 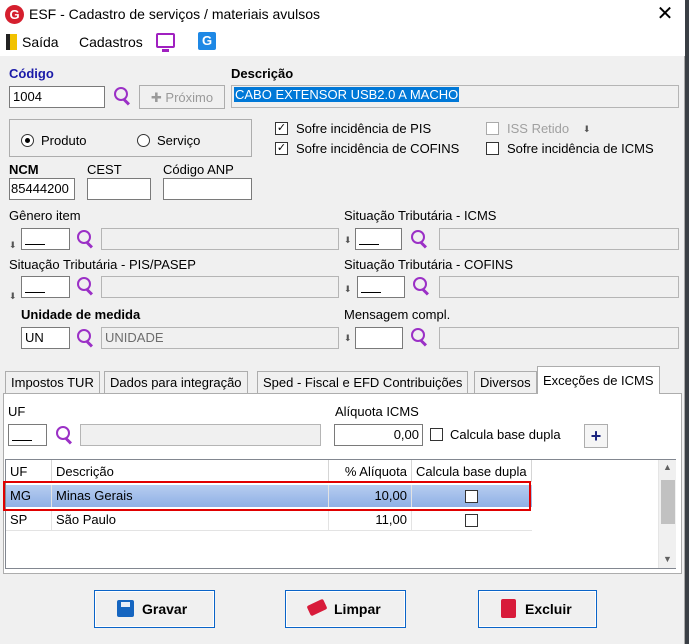 I want to click on scroll-down-icon: ▼, so click(x=667, y=559).